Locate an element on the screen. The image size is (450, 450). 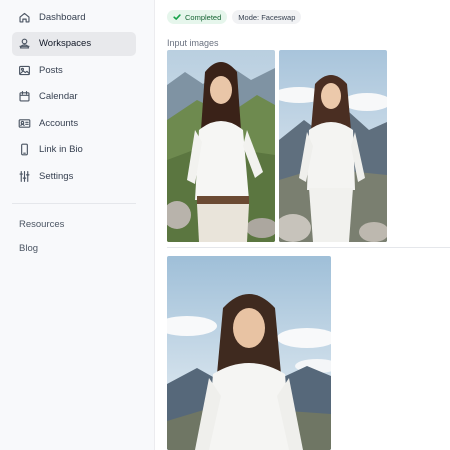
sidebar-item-label: Calendar is located at coordinates (58, 96).